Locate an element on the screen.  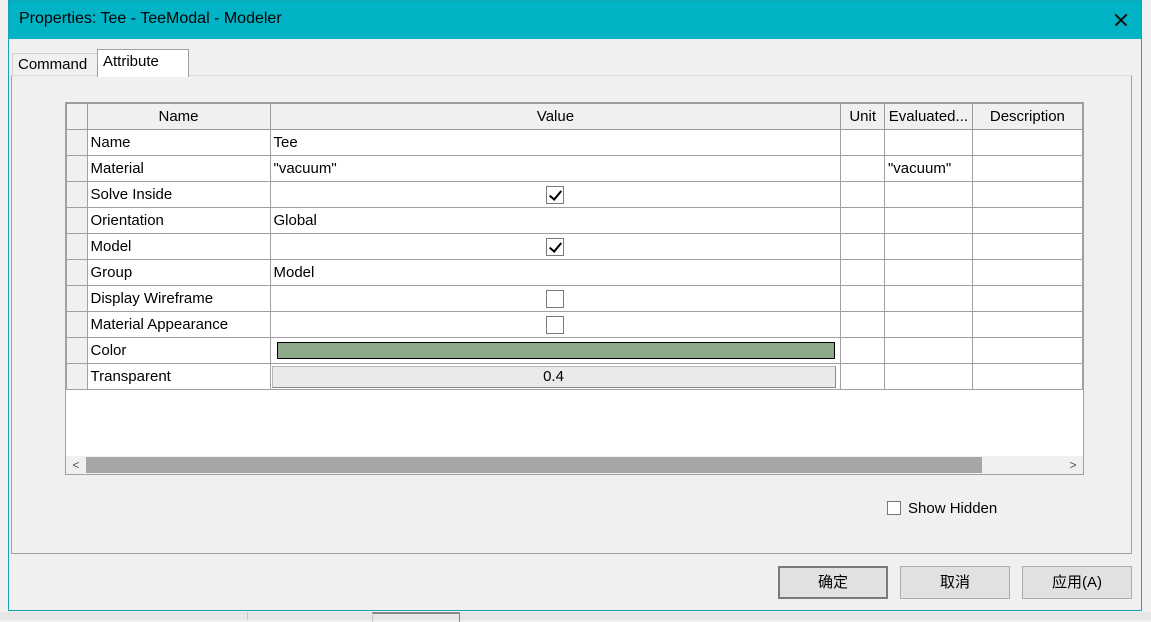
column-header-value: Value is located at coordinates (555, 116).